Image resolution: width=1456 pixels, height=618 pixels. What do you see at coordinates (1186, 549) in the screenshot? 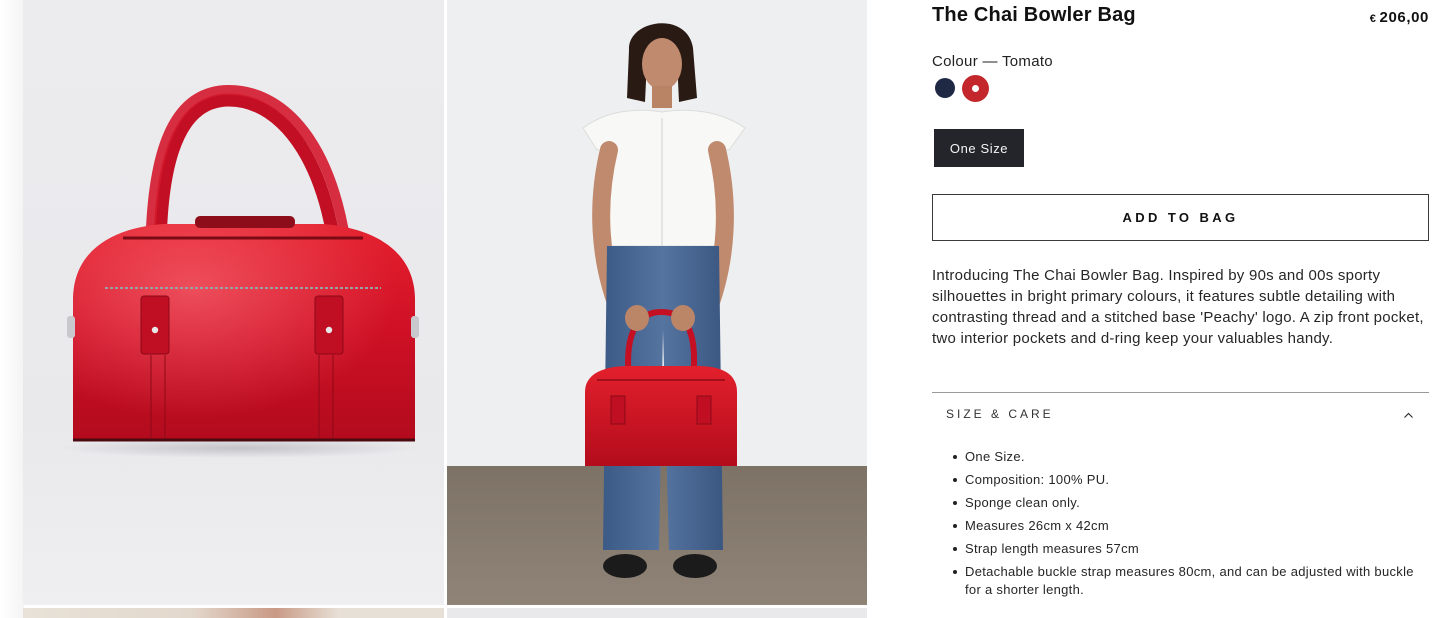
I see `list-item: Strap length measures 57cm` at bounding box center [1186, 549].